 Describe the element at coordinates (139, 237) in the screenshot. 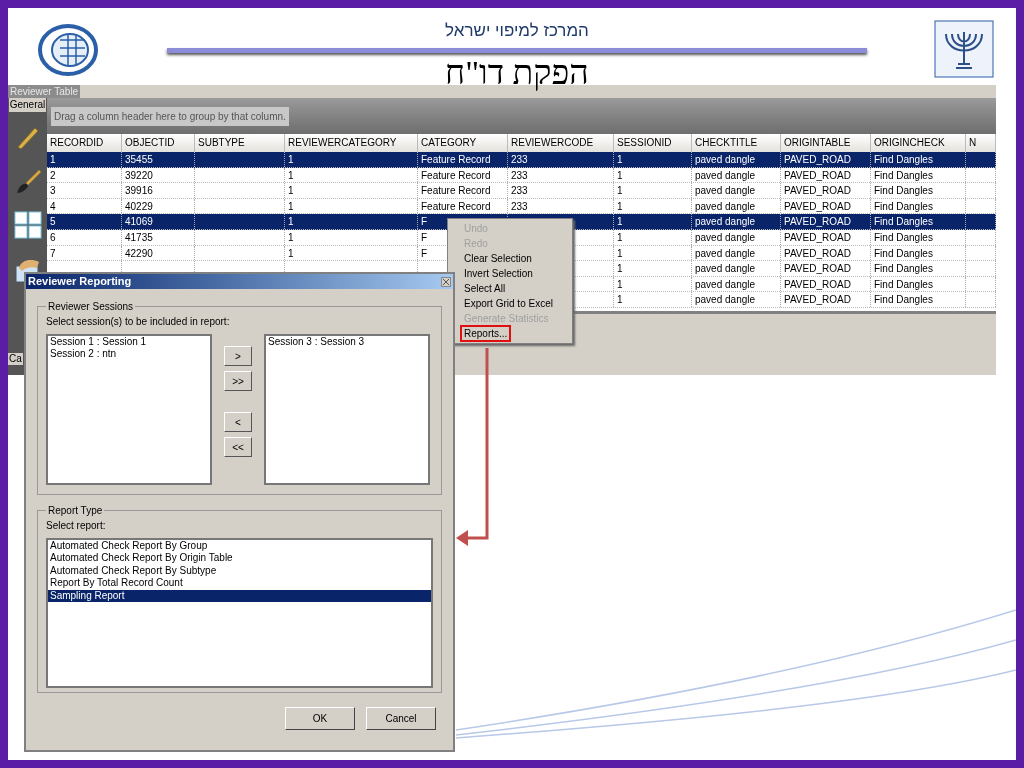

I see `table-cell: 41735` at that location.